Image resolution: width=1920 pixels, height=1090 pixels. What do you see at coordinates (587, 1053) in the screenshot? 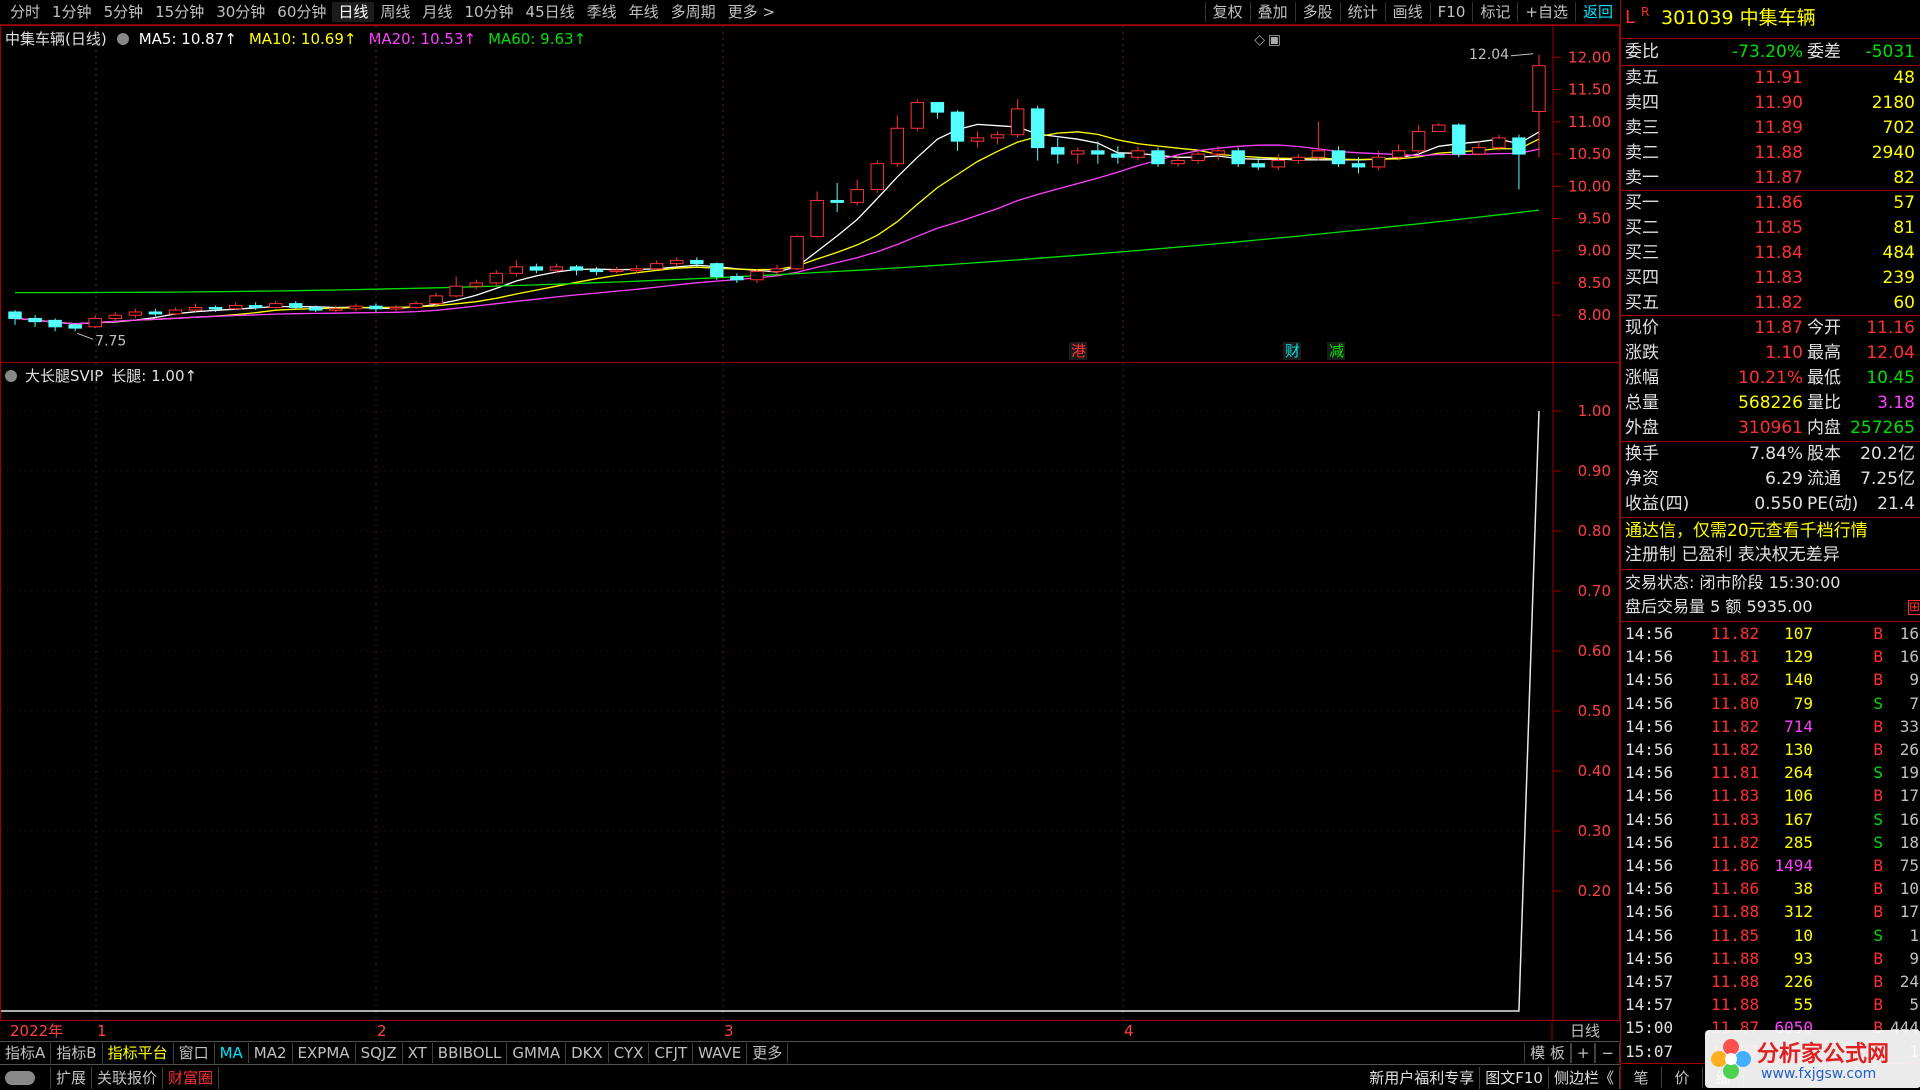
I see `indicator-tab: DKX` at bounding box center [587, 1053].